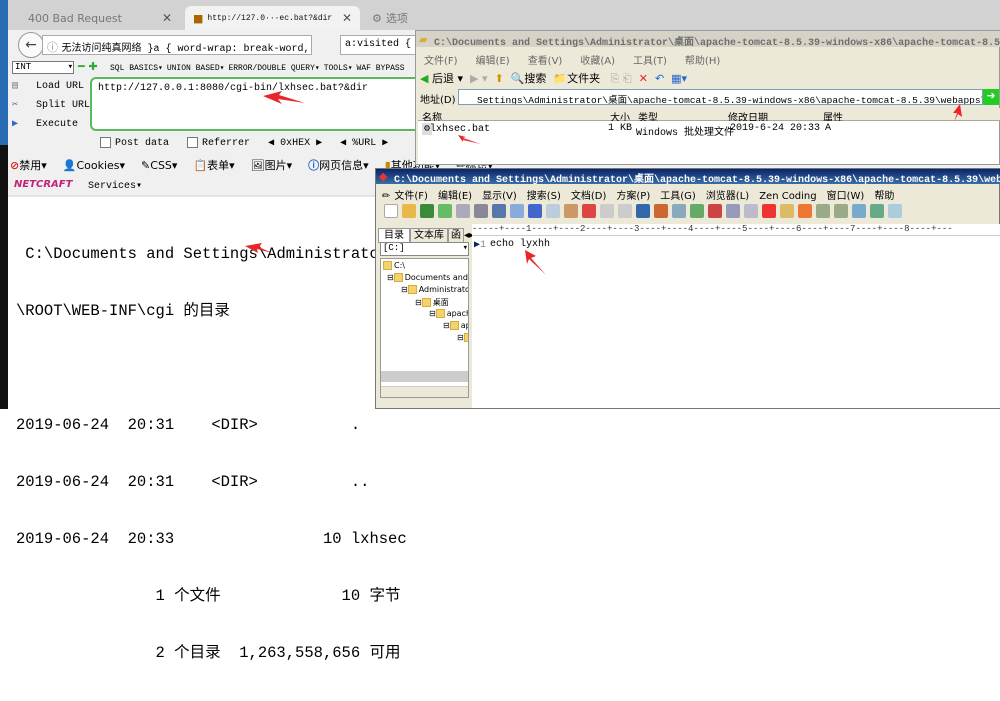 The height and width of the screenshot is (701, 1000). I want to click on output-line: 2019-06-24 20:31 <DIR> ., so click(188, 425).